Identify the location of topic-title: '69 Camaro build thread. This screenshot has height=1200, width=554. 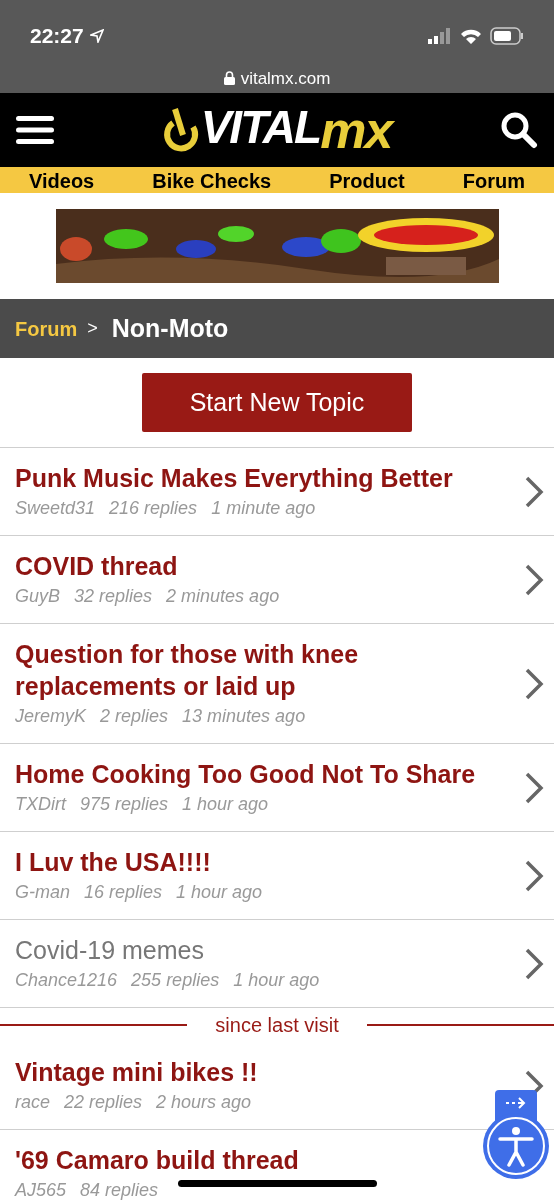
(157, 1160).